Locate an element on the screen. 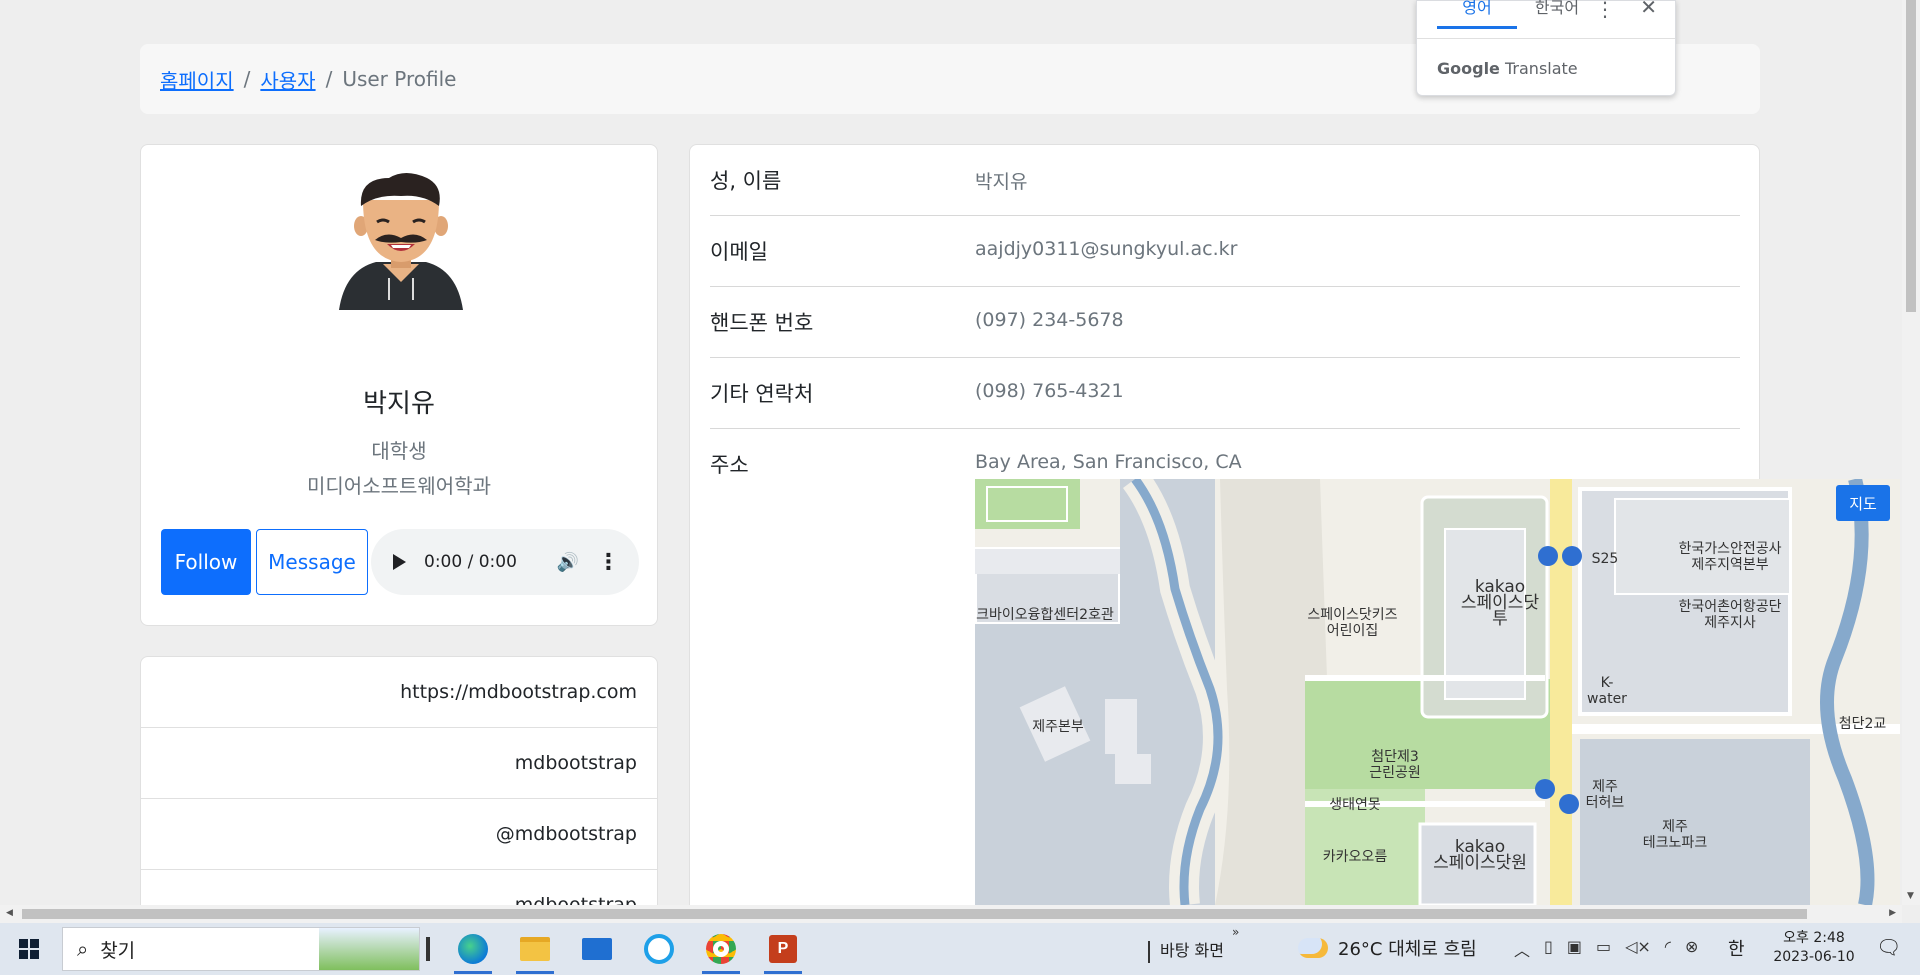 The image size is (1920, 975). desktop-toolbar: 바탕 화면 is located at coordinates (1186, 950).